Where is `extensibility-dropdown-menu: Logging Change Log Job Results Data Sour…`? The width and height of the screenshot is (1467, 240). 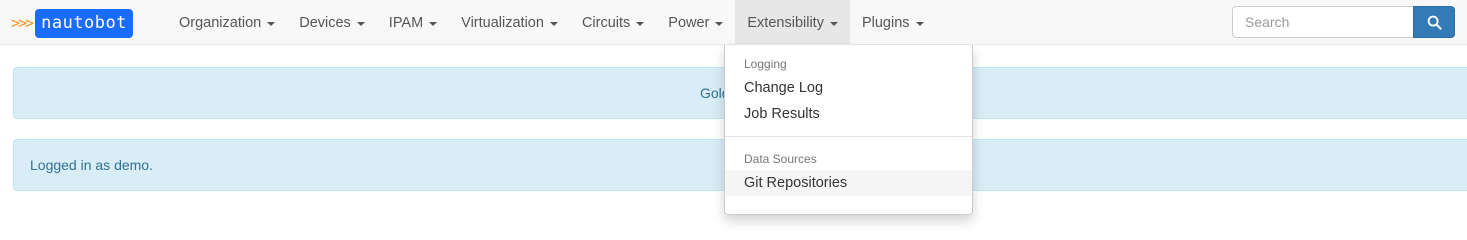
extensibility-dropdown-menu: Logging Change Log Job Results Data Sour… is located at coordinates (848, 130).